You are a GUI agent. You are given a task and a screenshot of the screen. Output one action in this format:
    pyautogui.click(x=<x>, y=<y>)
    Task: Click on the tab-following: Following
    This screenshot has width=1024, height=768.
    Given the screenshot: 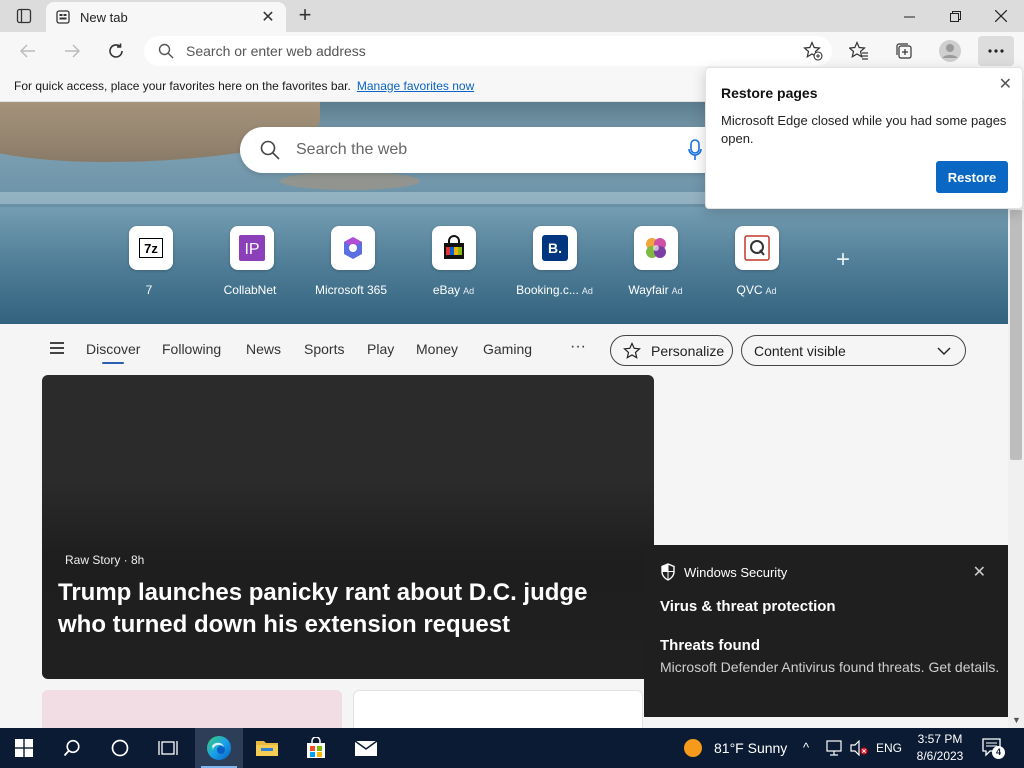 What is the action you would take?
    pyautogui.click(x=191, y=349)
    